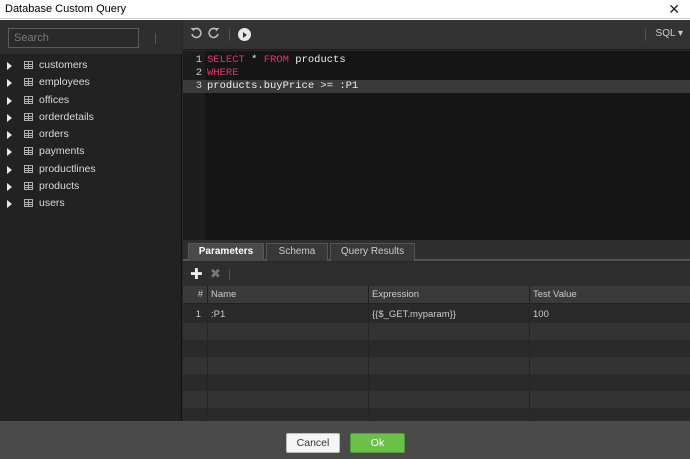  I want to click on column-header-test-value: Test Value, so click(610, 295).